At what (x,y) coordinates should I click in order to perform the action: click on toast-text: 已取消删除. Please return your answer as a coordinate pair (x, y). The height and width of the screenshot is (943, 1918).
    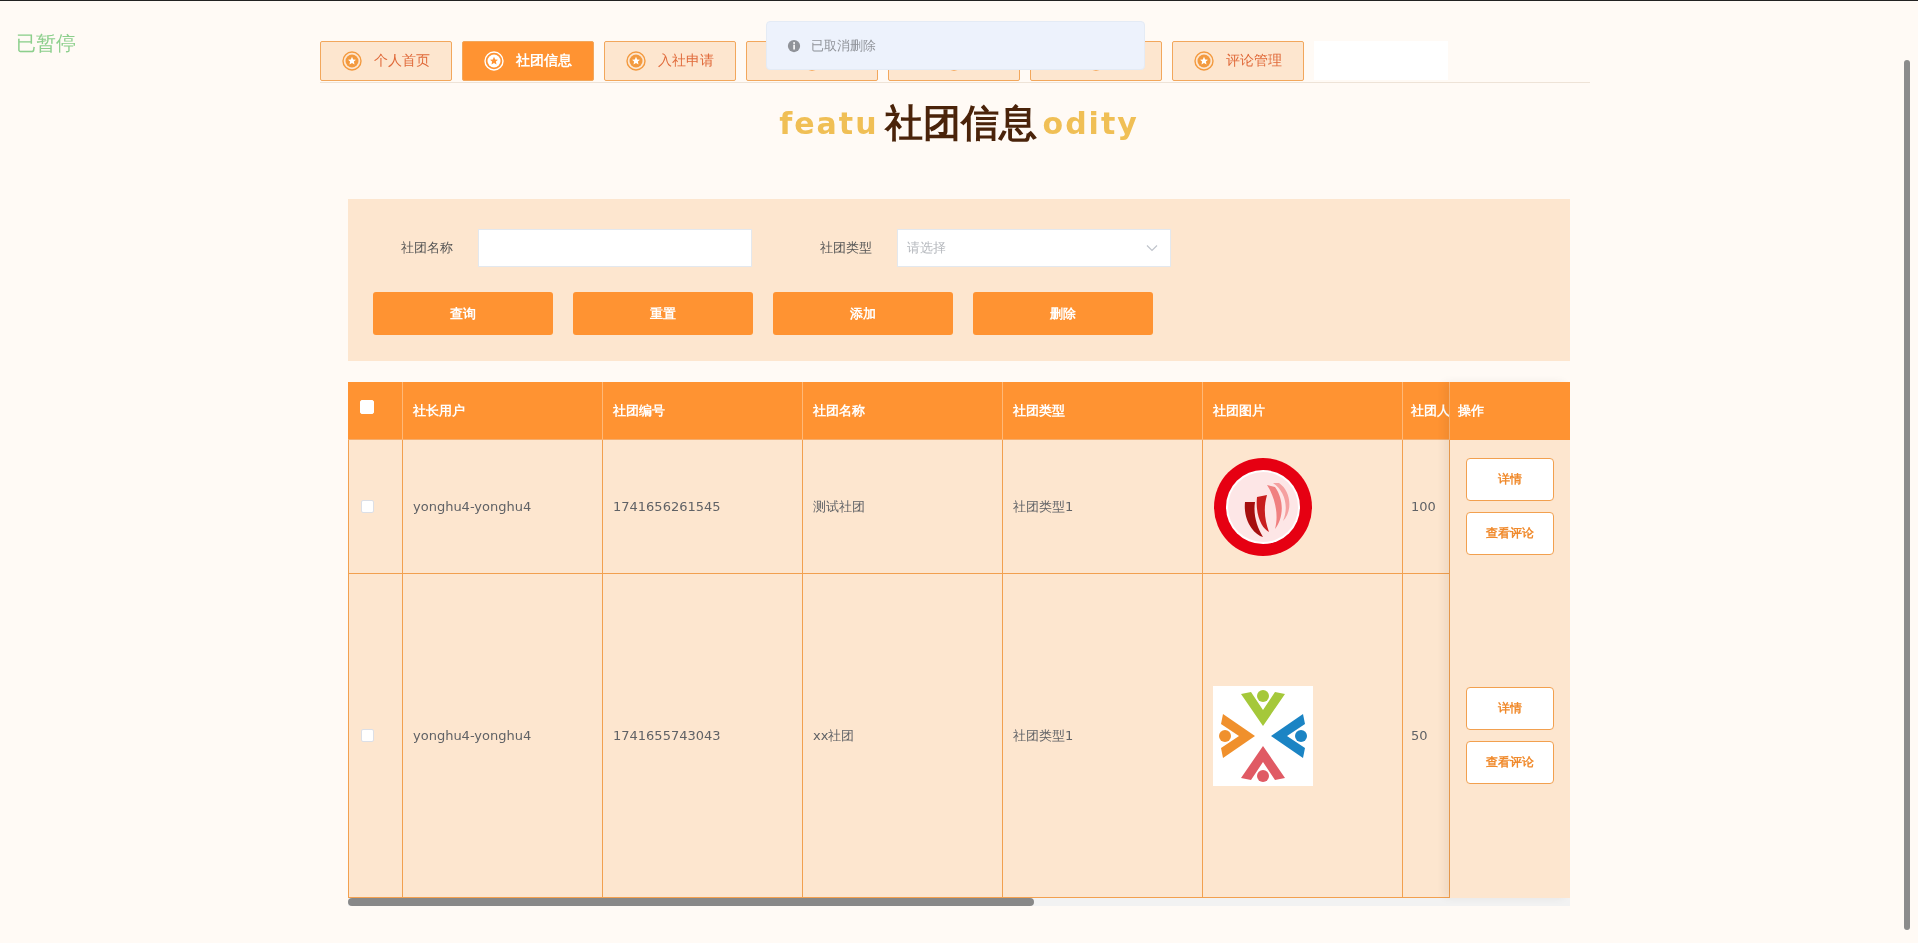
    Looking at the image, I should click on (843, 45).